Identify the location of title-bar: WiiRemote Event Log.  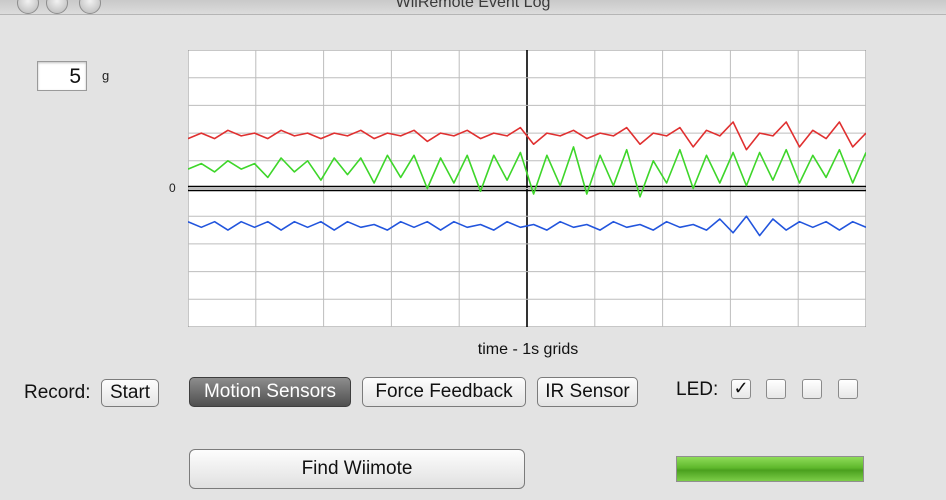
(473, 7).